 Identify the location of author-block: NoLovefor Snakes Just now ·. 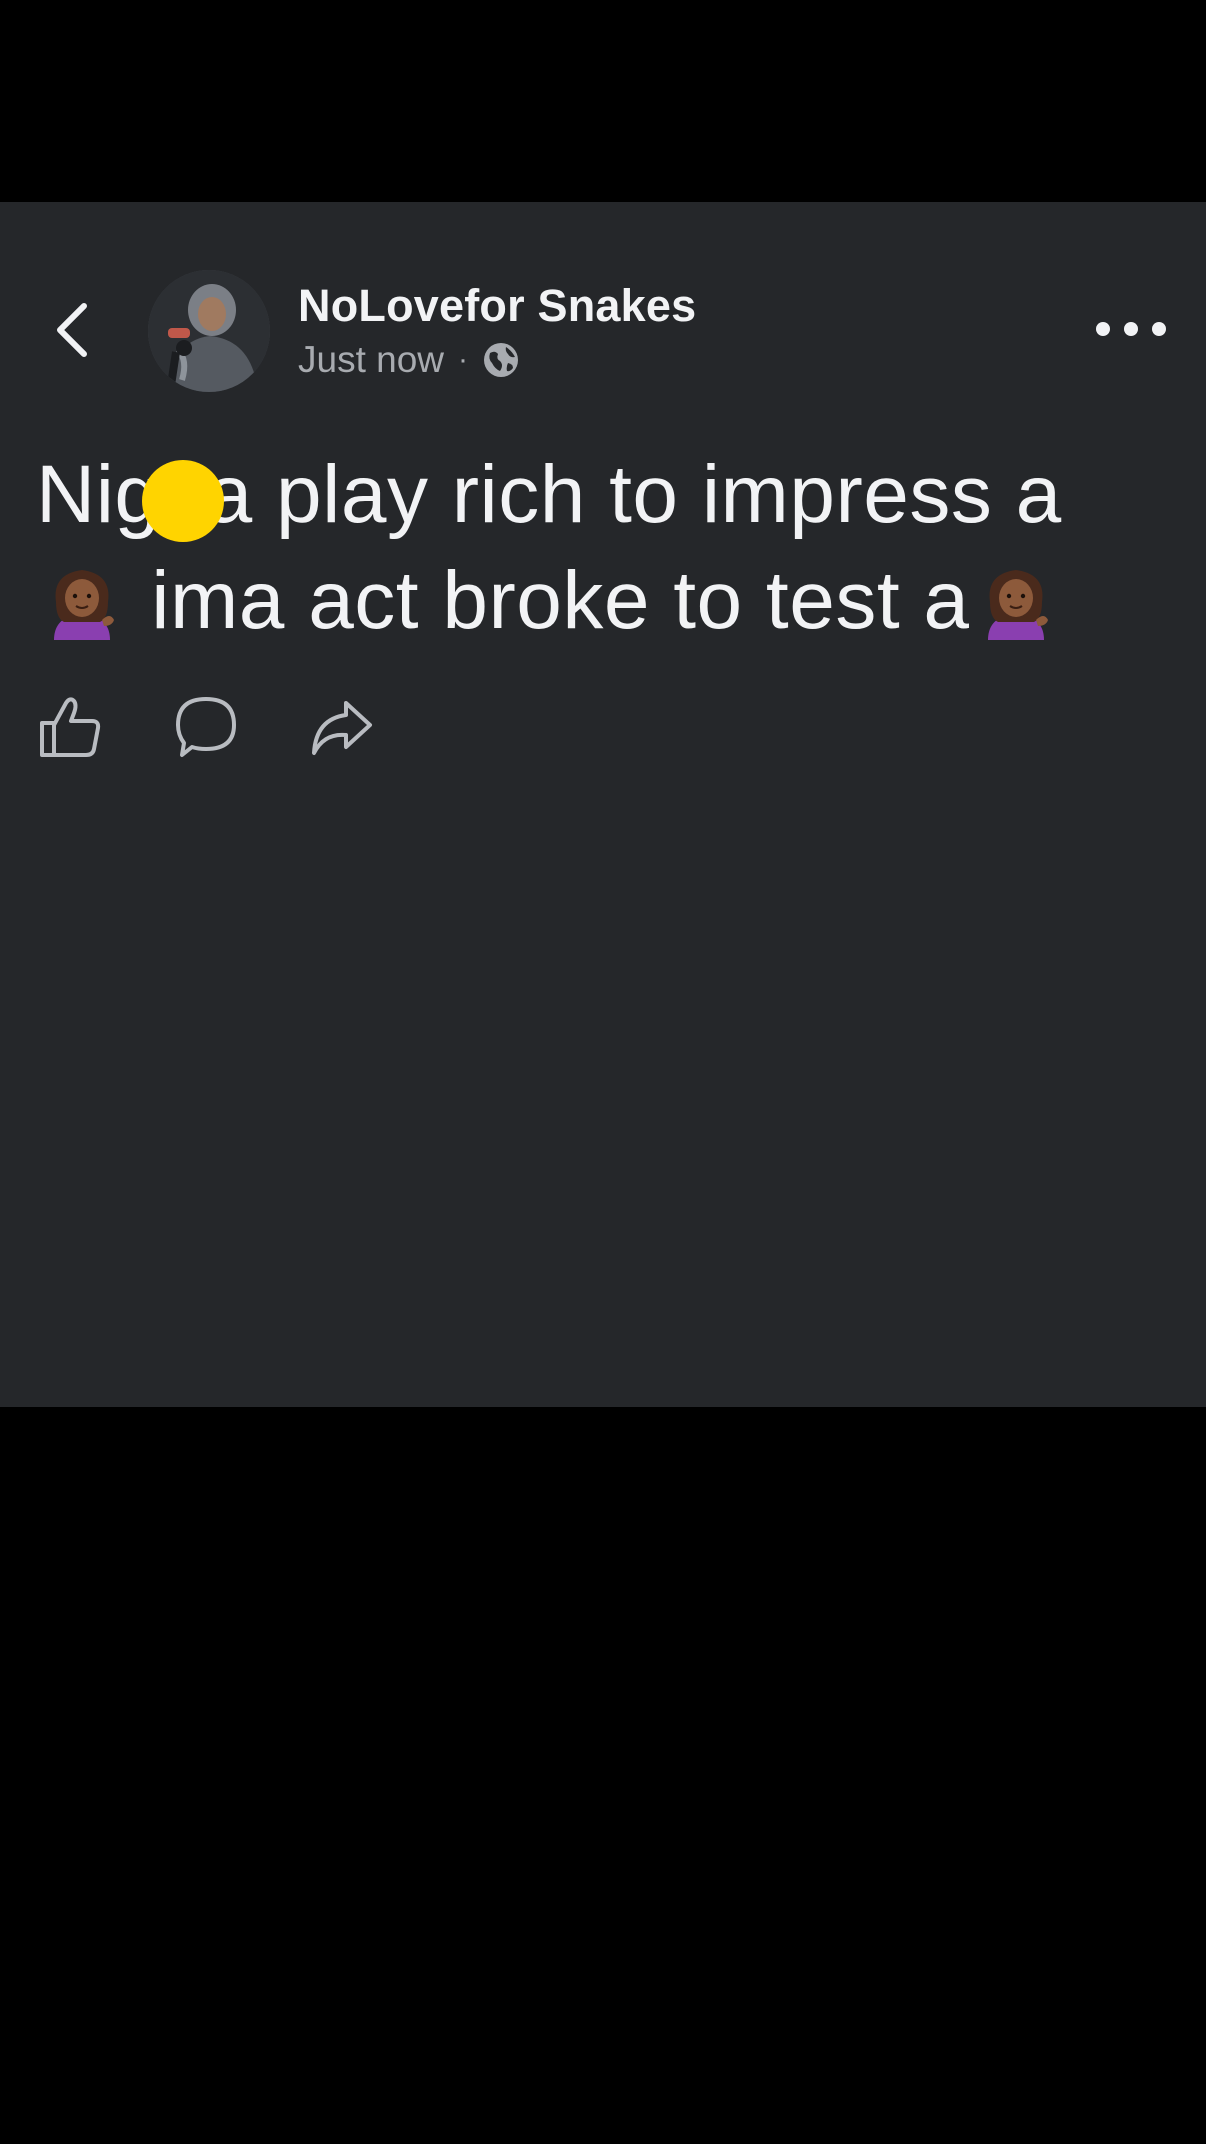
(497, 331).